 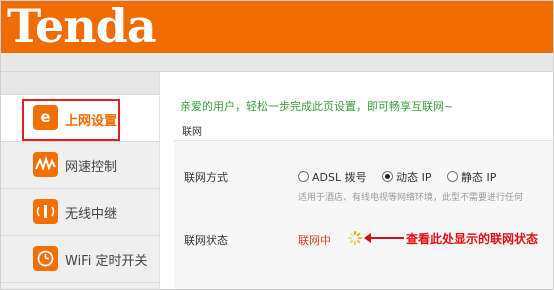 I want to click on radio-dynamic-ip: 动态 IP, so click(x=406, y=177).